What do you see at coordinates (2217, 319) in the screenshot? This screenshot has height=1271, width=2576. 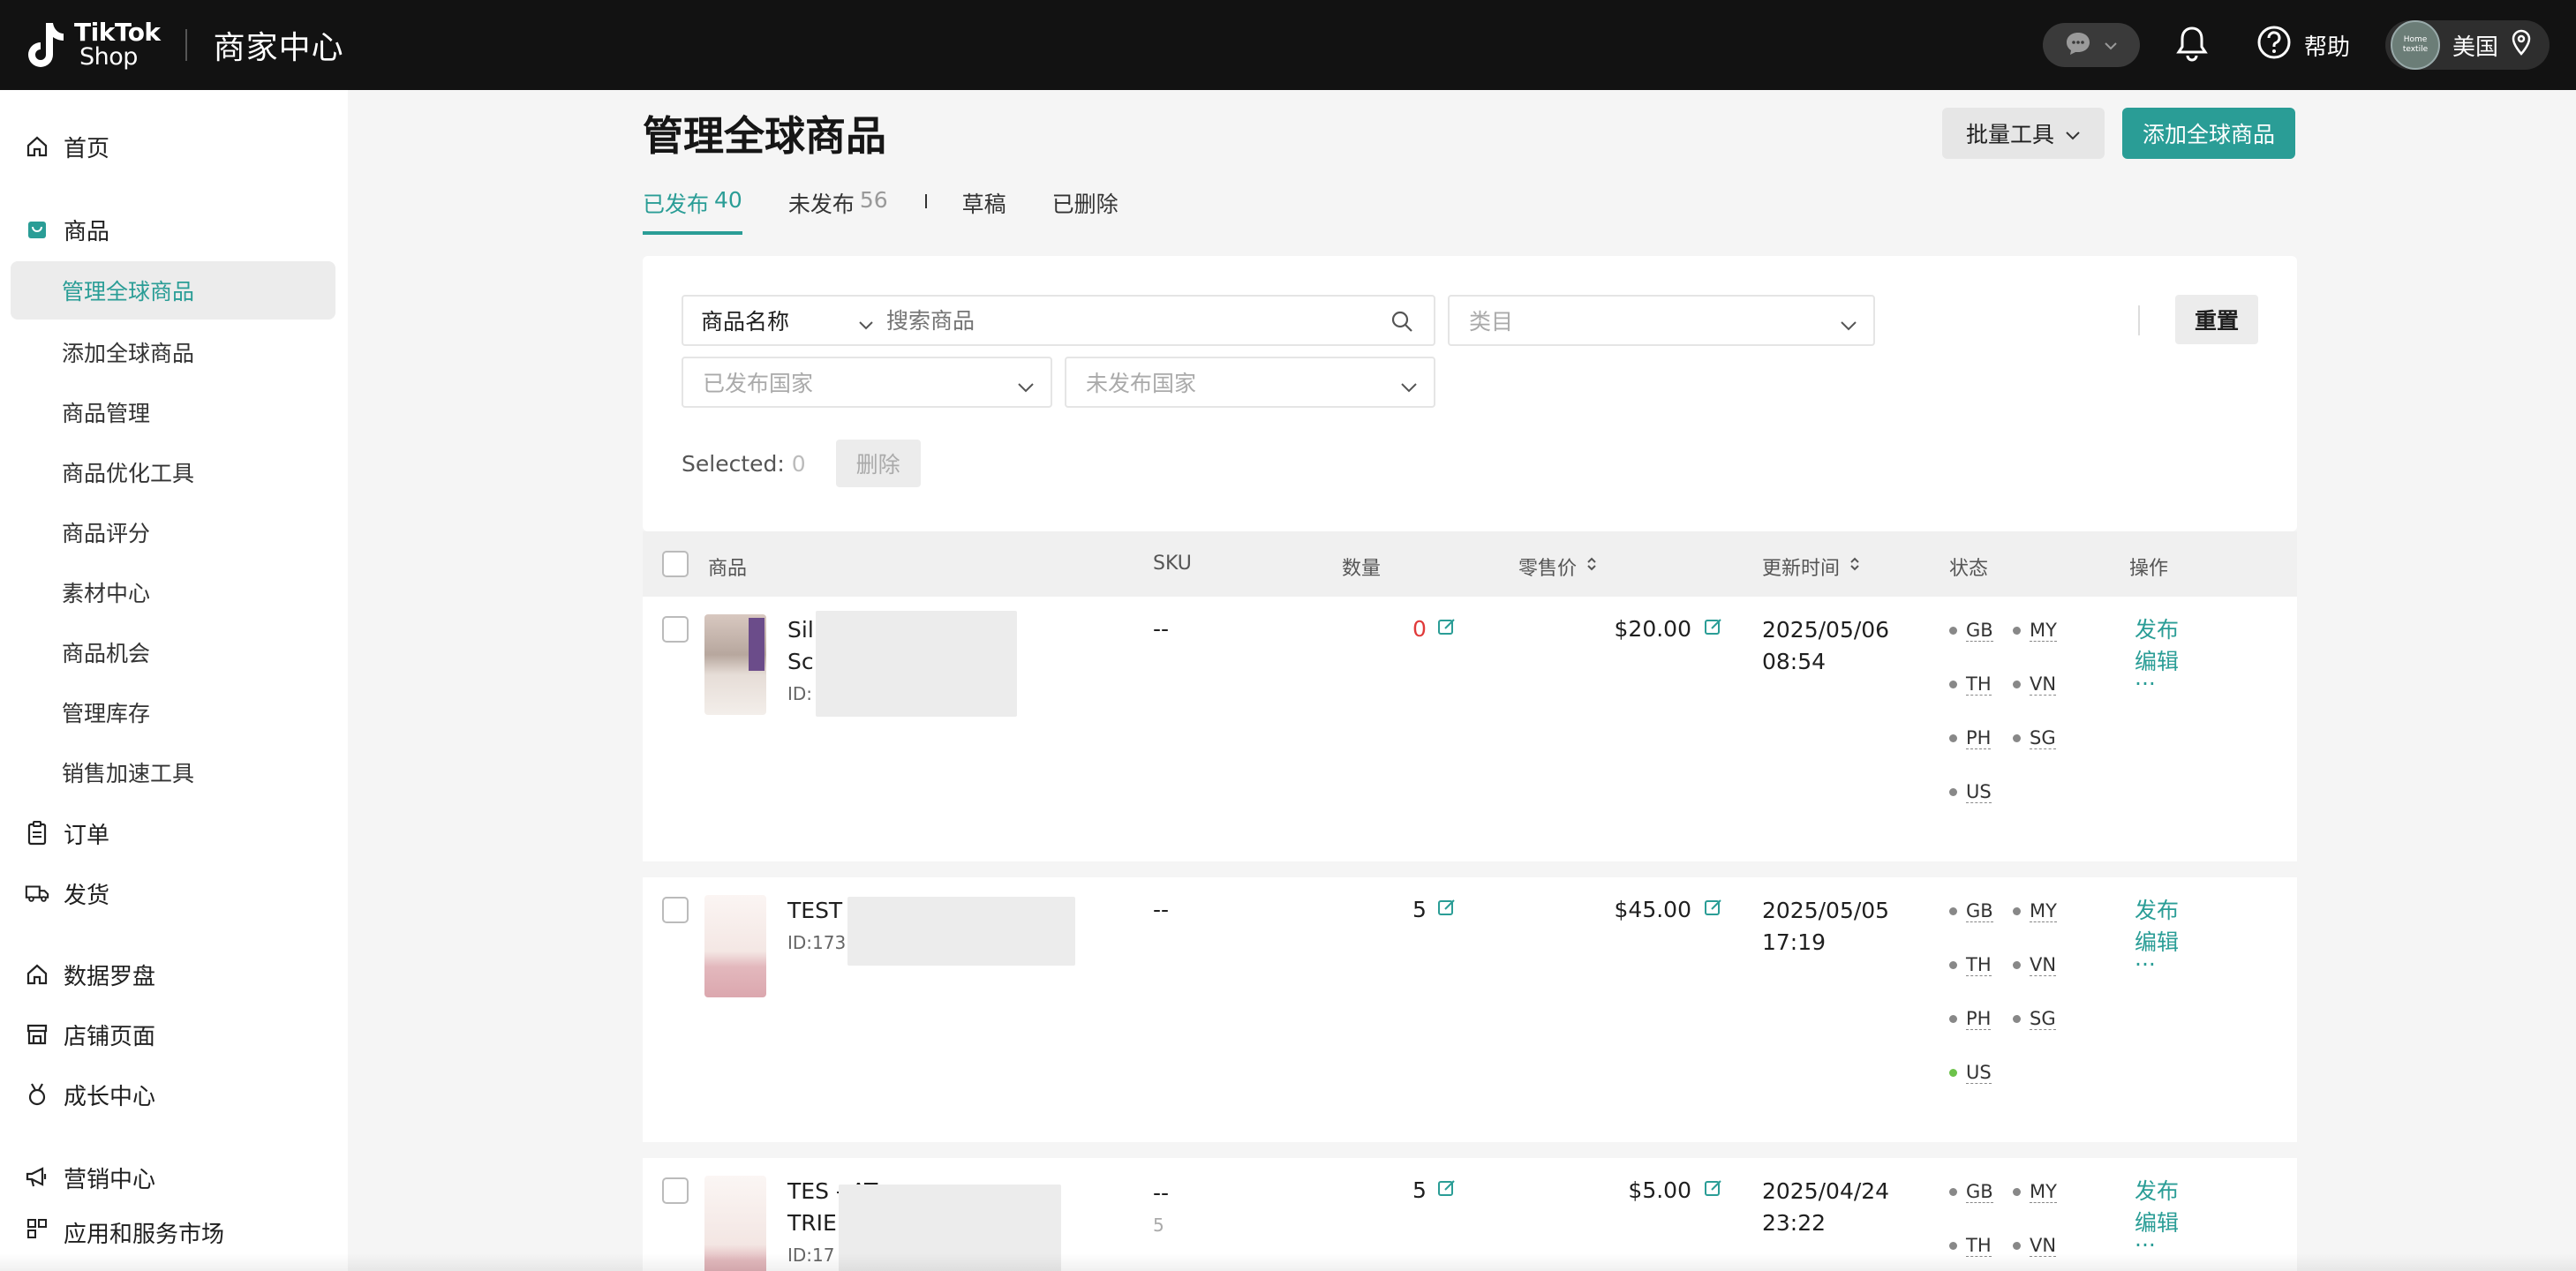 I see `reset-button: 重置` at bounding box center [2217, 319].